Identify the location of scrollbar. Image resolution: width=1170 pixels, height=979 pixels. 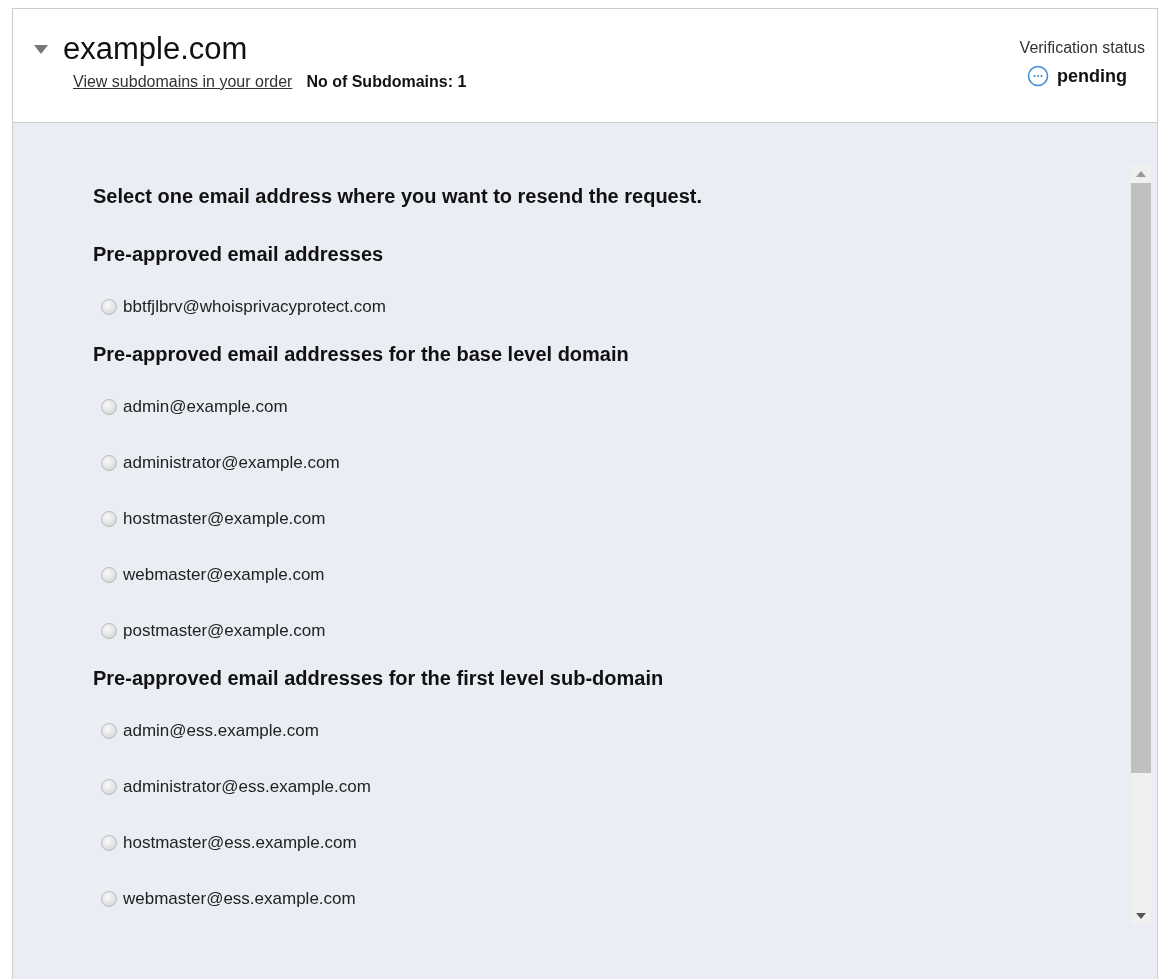
(1141, 545).